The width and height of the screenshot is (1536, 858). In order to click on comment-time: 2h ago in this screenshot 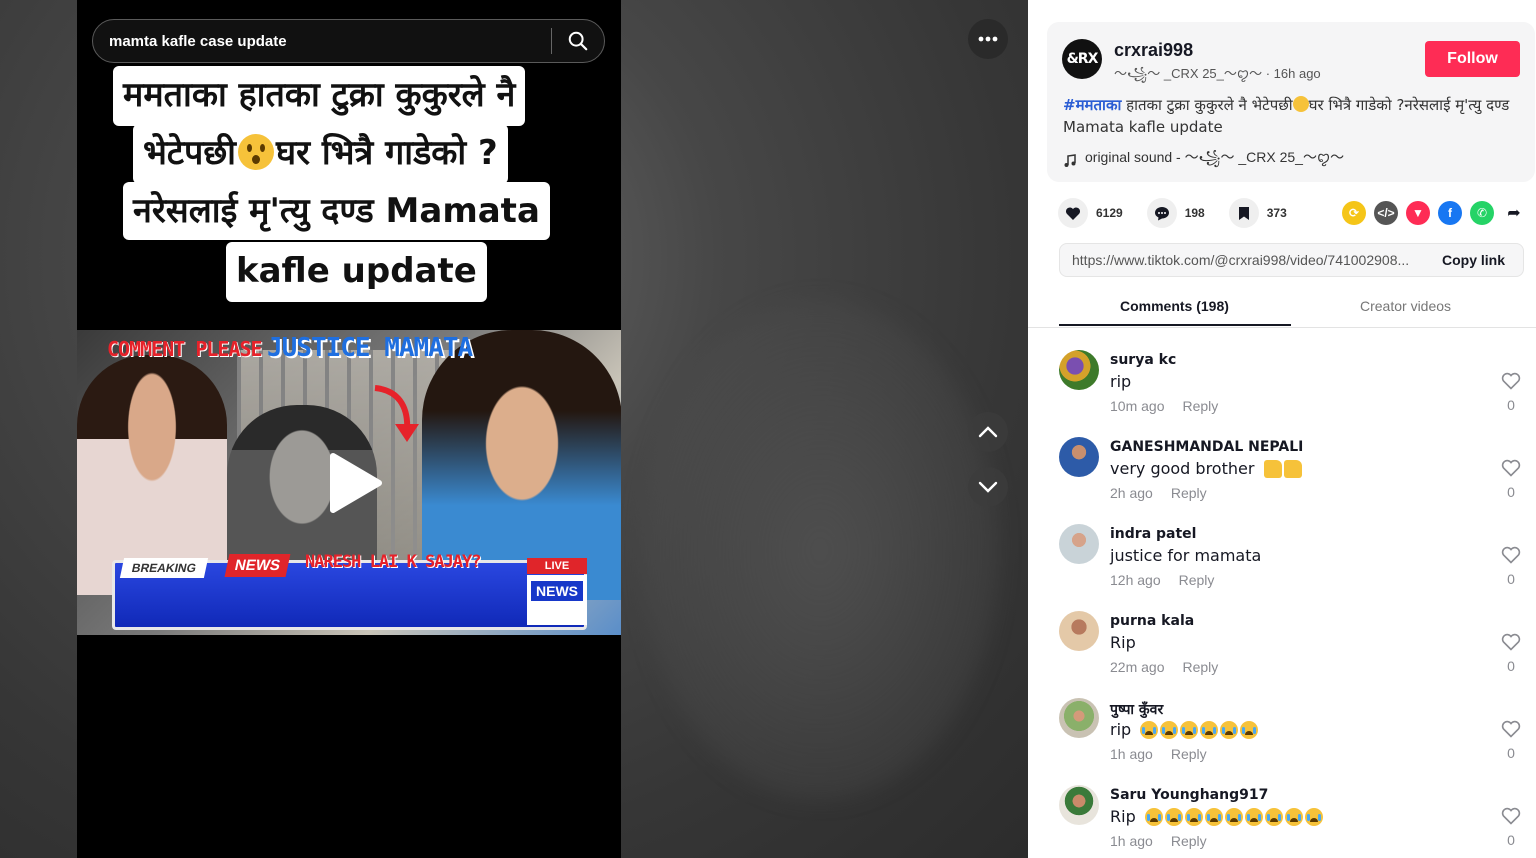, I will do `click(1131, 493)`.